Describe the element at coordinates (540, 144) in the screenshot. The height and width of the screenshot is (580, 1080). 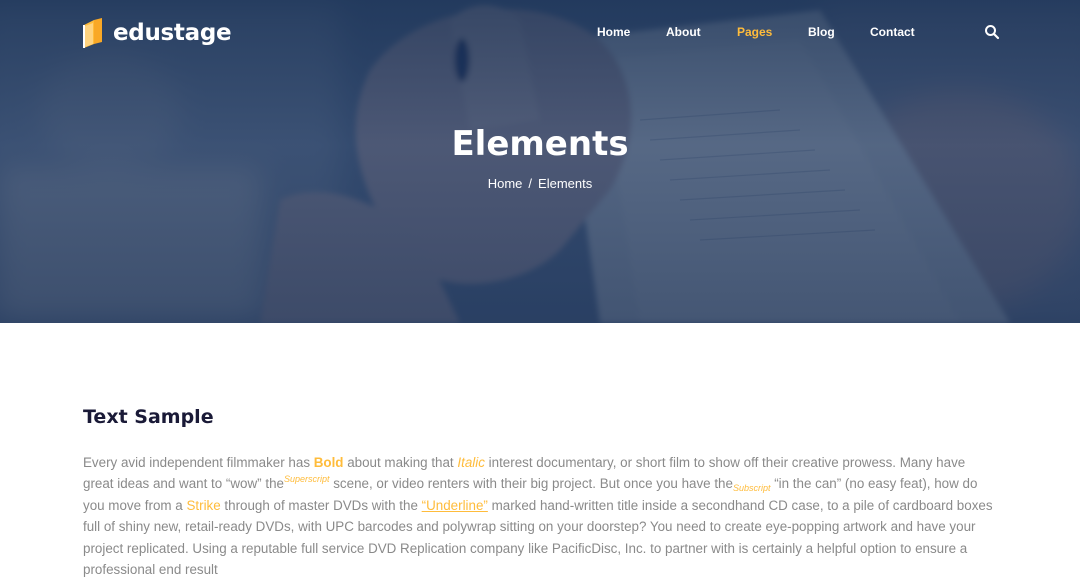
I see `page-title: Elements` at that location.